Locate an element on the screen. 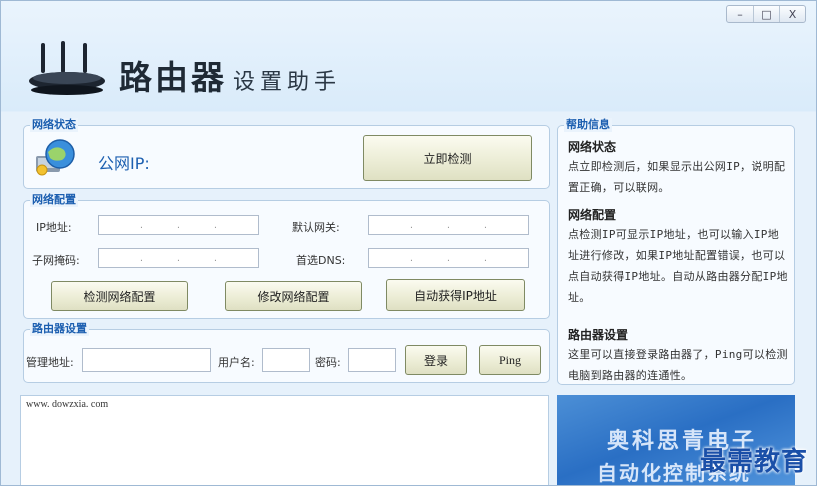 The width and height of the screenshot is (817, 486). gateway-label: 默认网关: is located at coordinates (316, 227).